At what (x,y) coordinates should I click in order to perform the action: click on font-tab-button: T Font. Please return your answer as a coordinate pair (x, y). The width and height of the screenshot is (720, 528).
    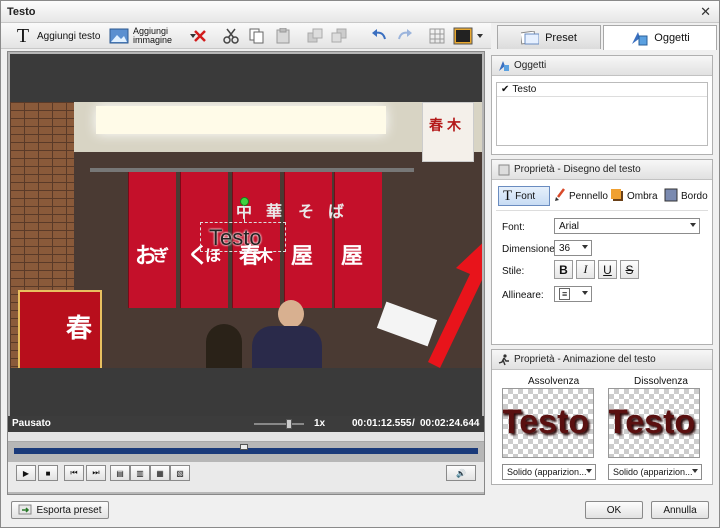
    Looking at the image, I should click on (524, 196).